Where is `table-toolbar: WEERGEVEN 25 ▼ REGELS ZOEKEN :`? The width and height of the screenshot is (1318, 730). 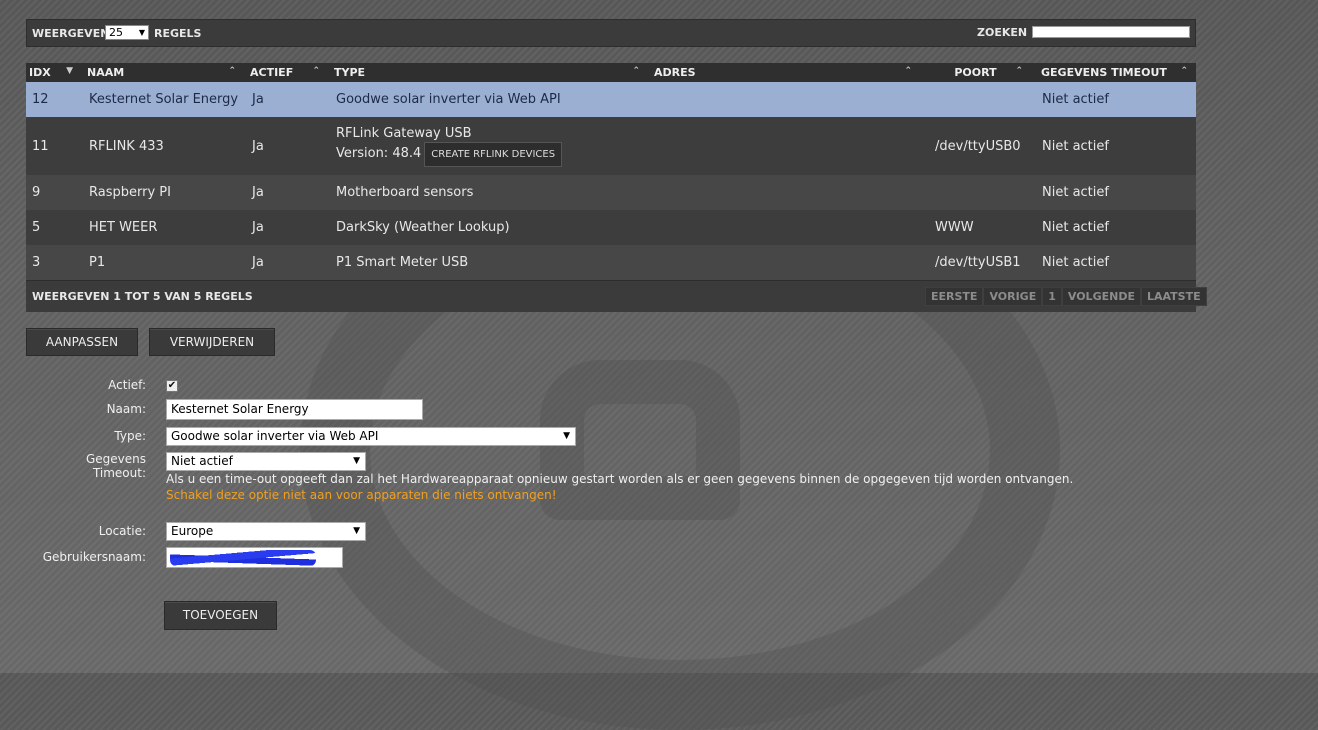
table-toolbar: WEERGEVEN 25 ▼ REGELS ZOEKEN : is located at coordinates (611, 33).